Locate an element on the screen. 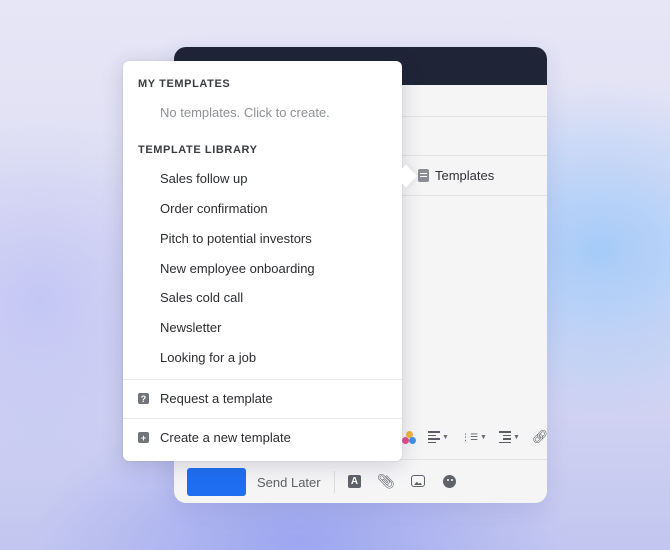 The height and width of the screenshot is (550, 670). formatting-toolbar: ▼ ⋮☰ ▼ ▼ 🔗︎ is located at coordinates (474, 437).